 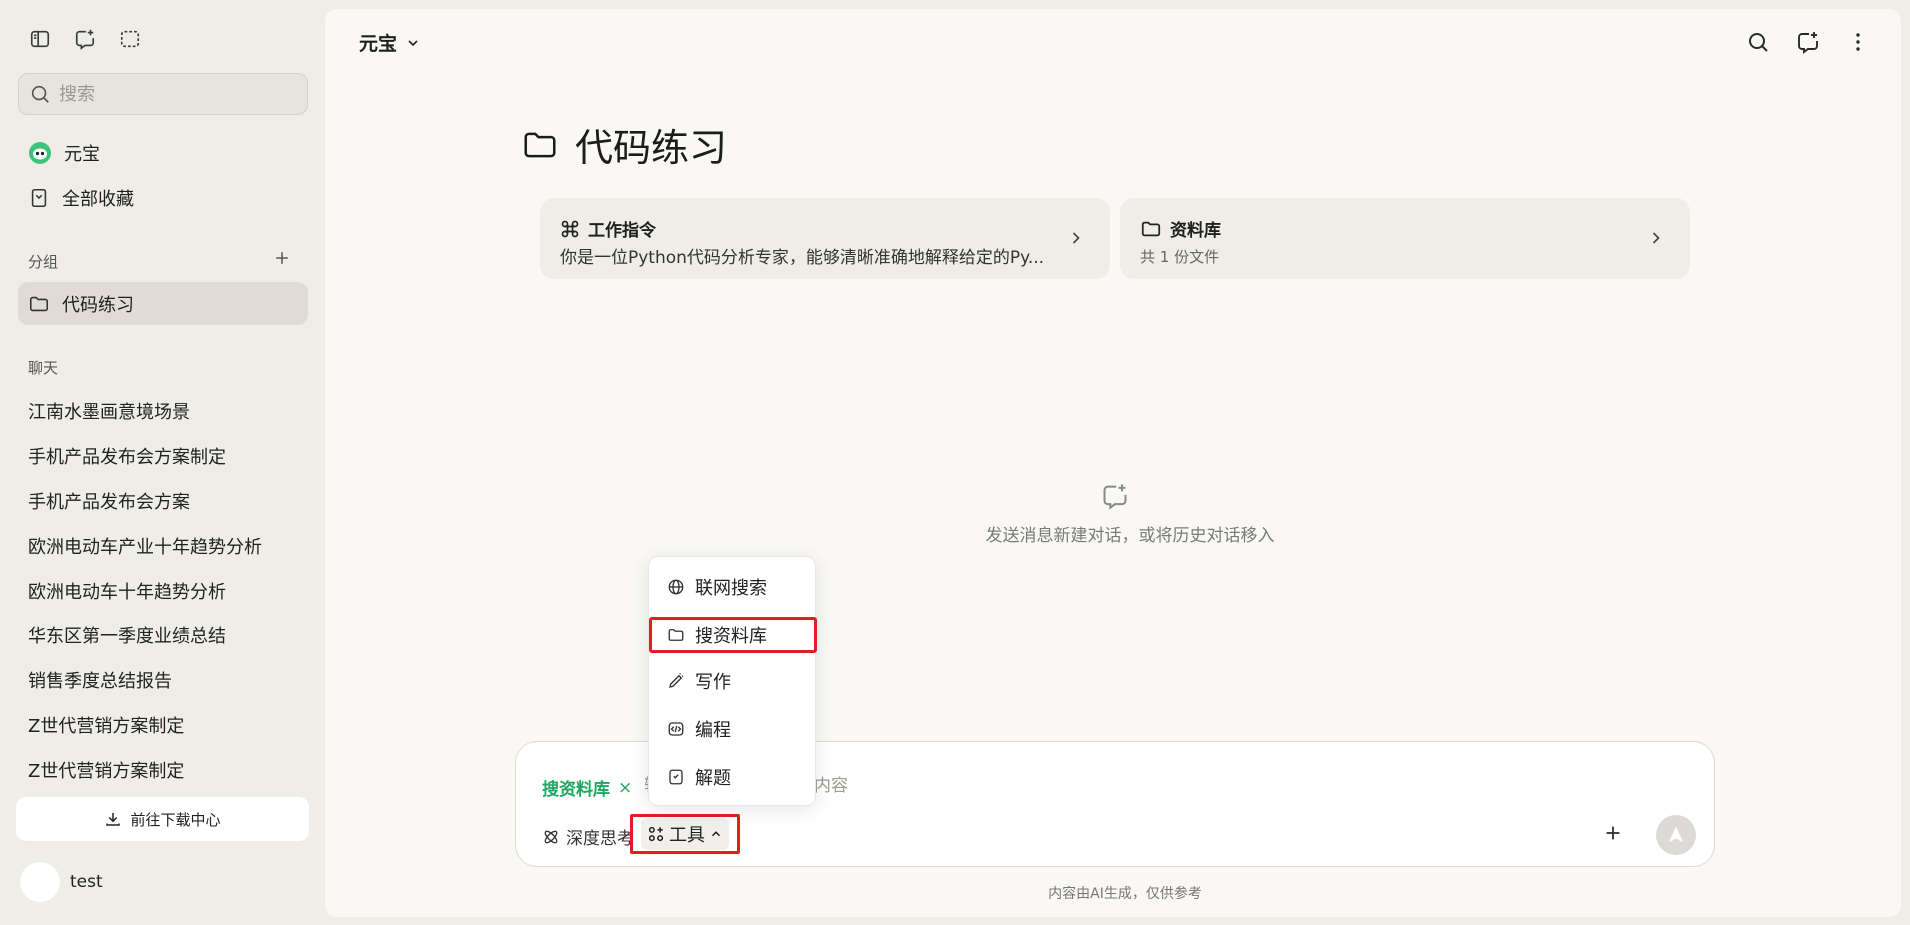 What do you see at coordinates (1130, 536) in the screenshot?
I see `empty-state-hint: 发送消息新建对话，或将历史对话移入` at bounding box center [1130, 536].